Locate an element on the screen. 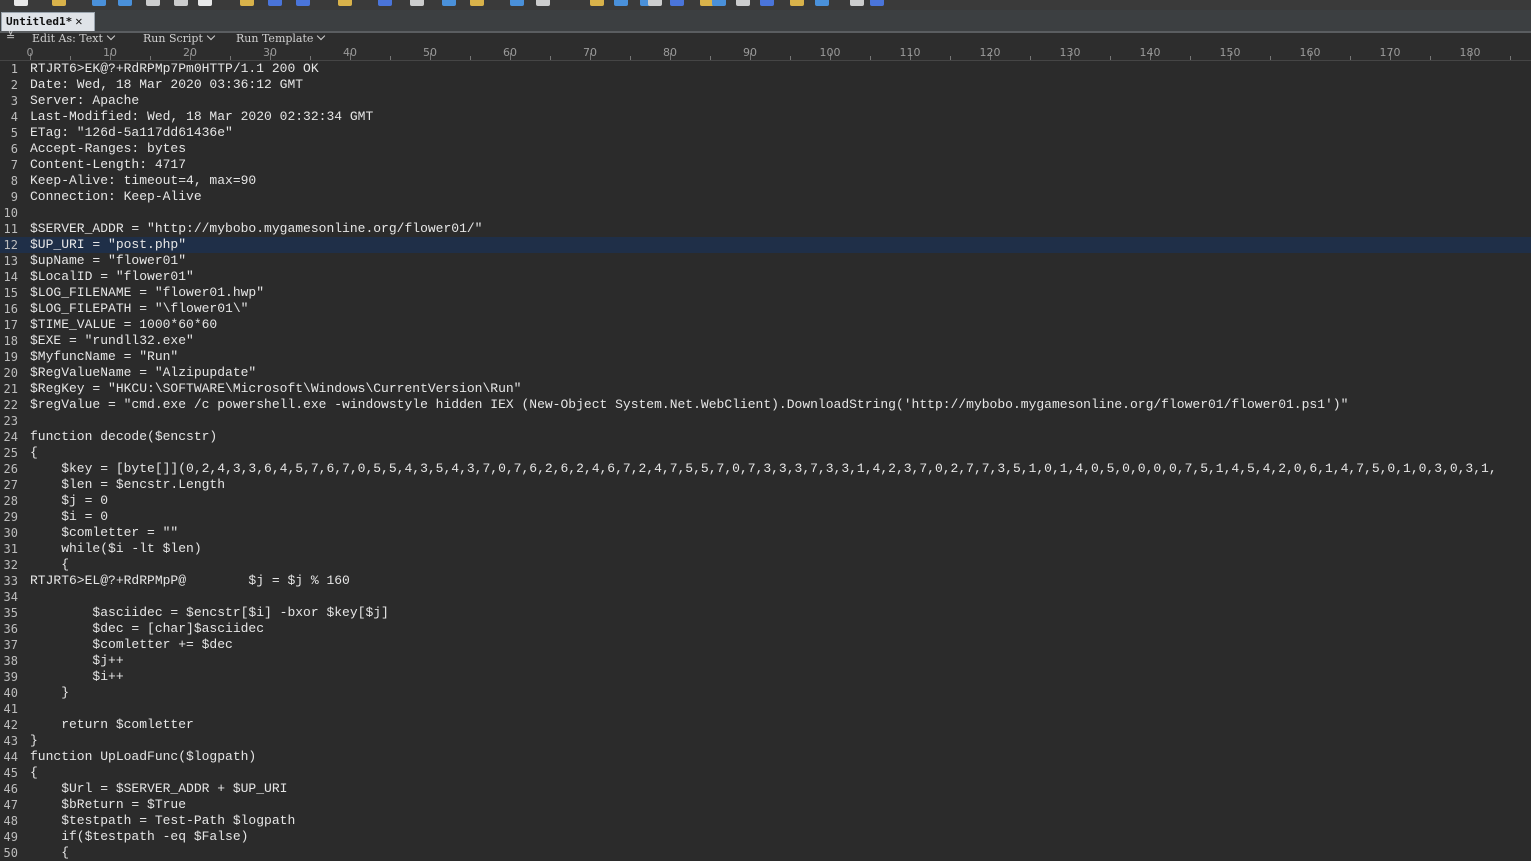 The image size is (1531, 861). undo-icon is located at coordinates (275, 3).